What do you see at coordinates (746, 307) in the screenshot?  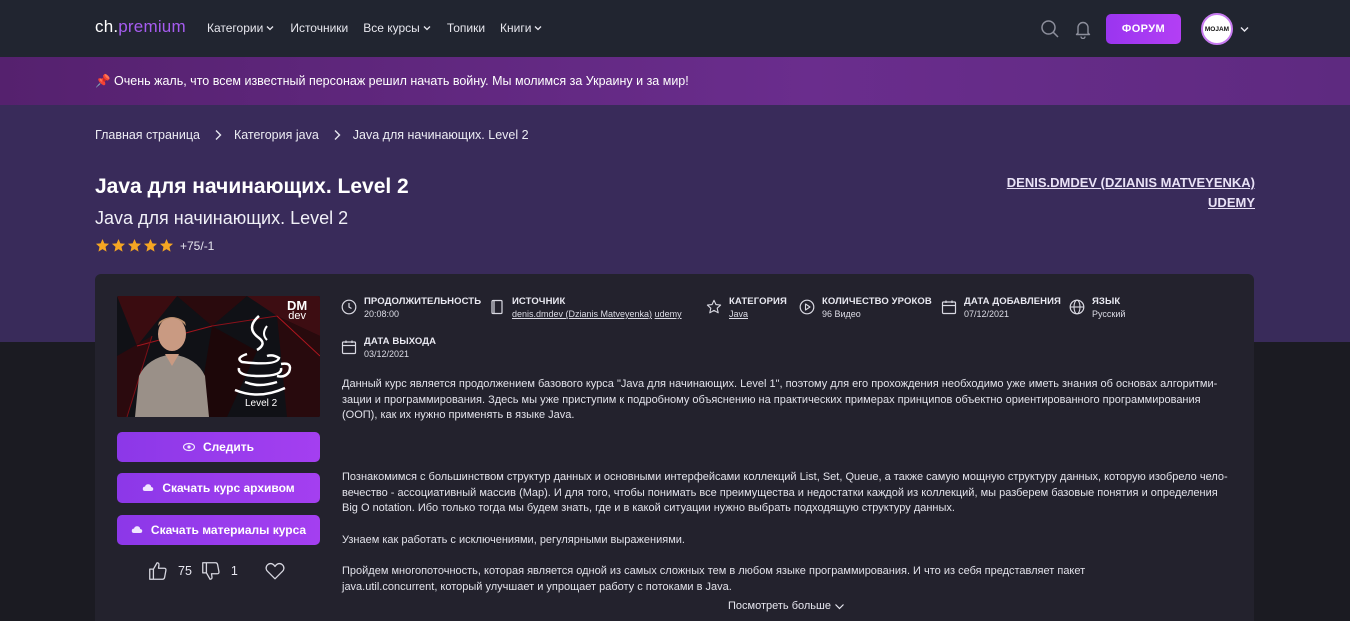 I see `meta-category: КАТЕГОРИЯ Java` at bounding box center [746, 307].